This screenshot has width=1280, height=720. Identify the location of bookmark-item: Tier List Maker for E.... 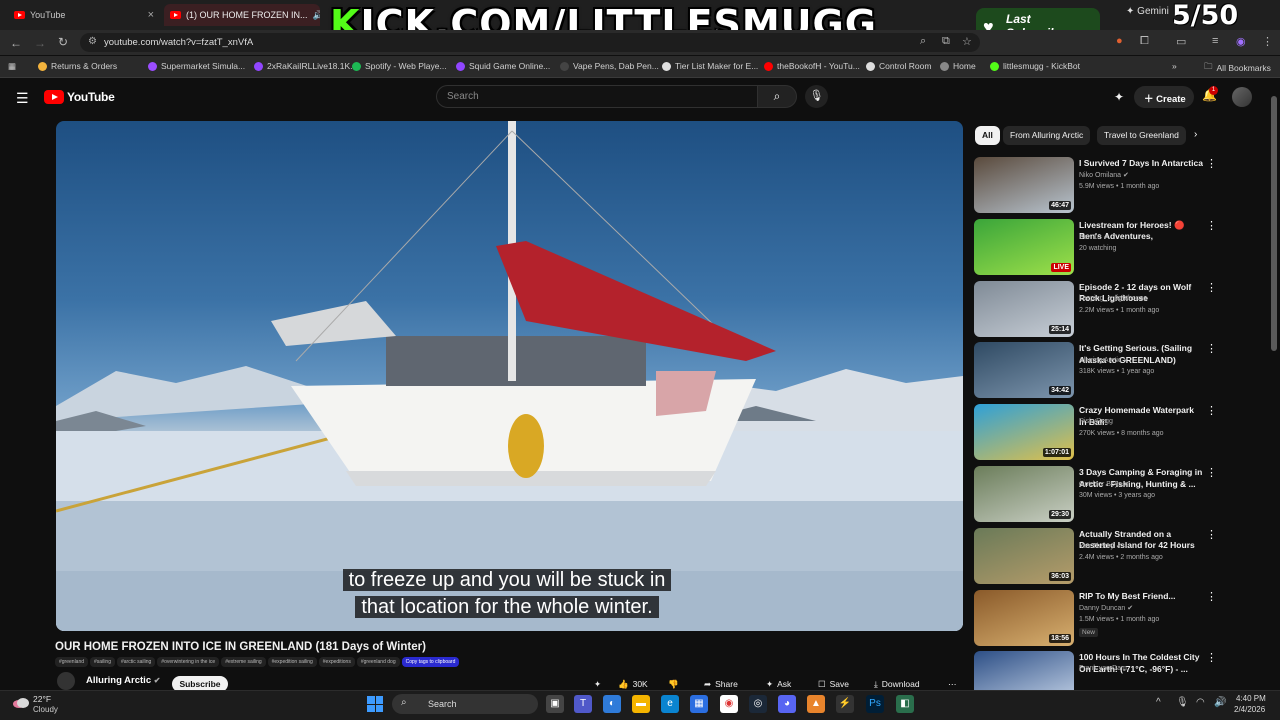
(710, 66).